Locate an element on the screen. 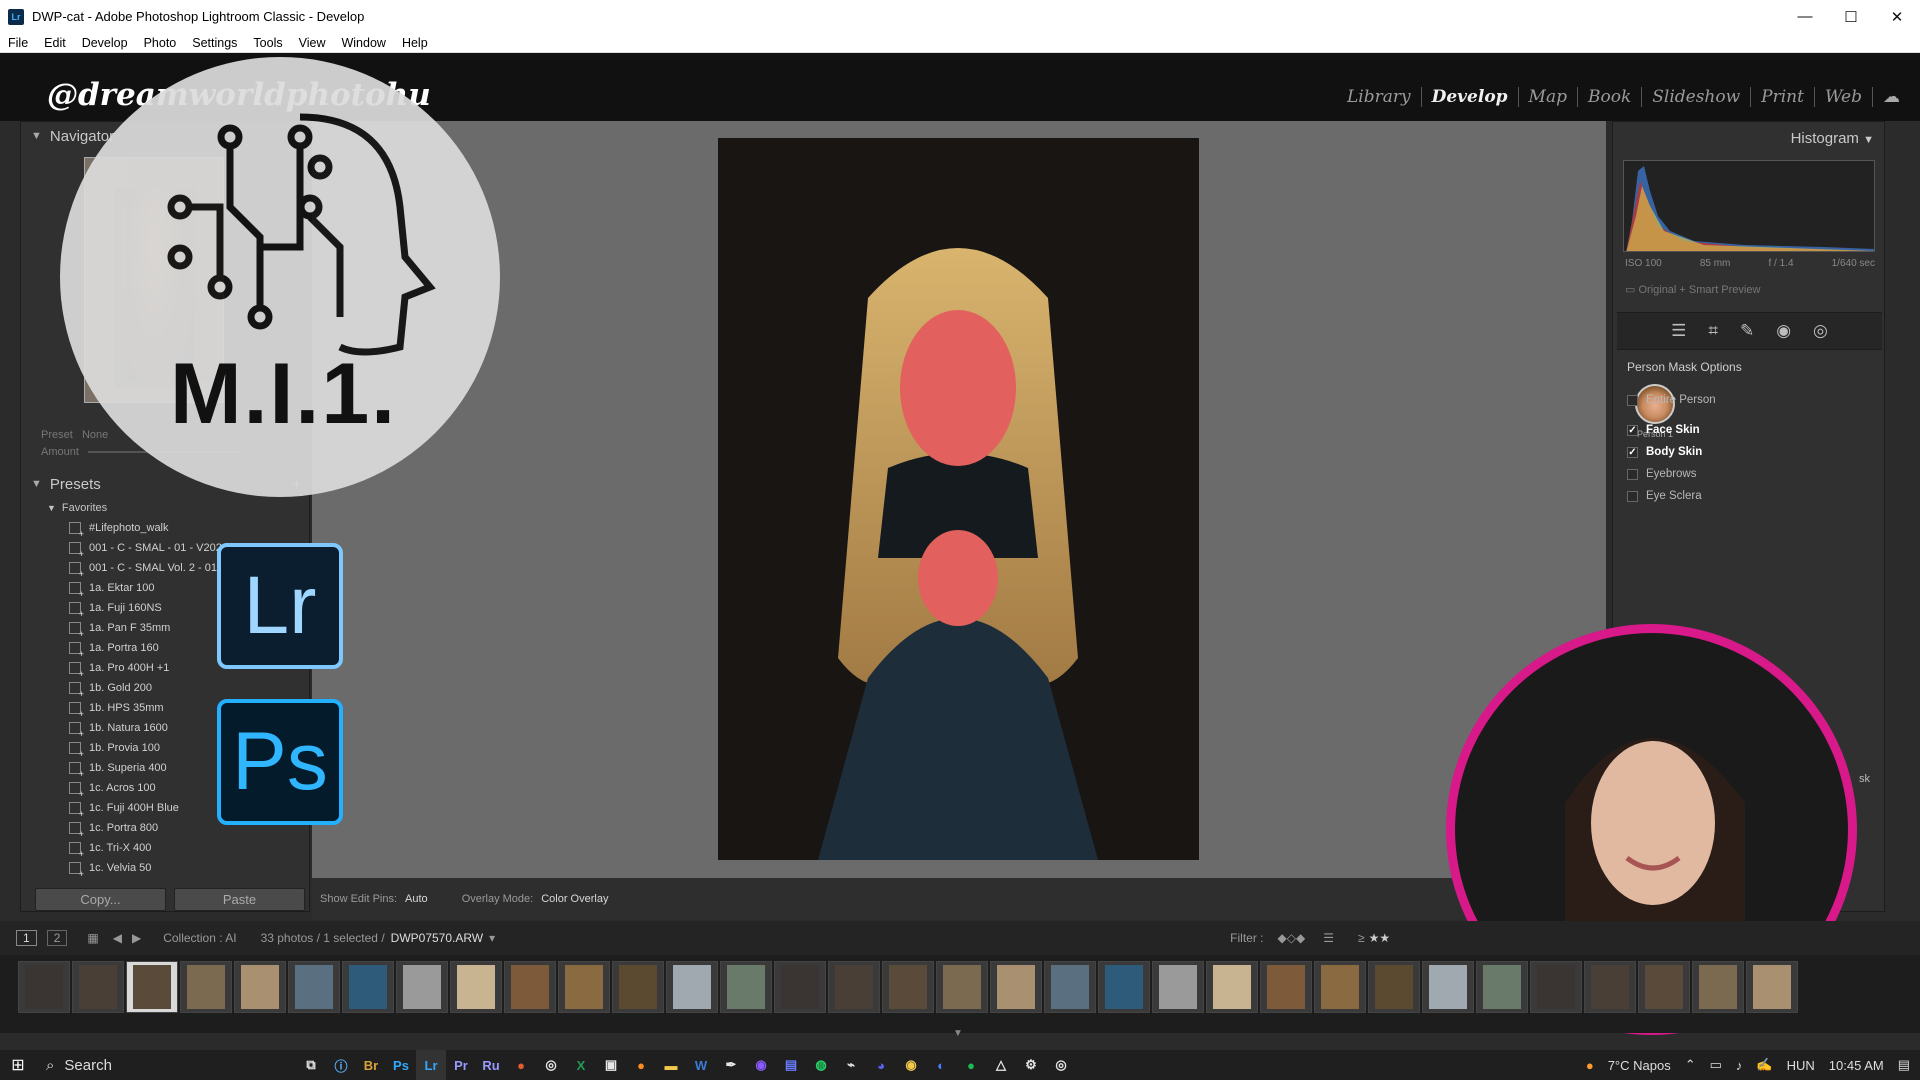 This screenshot has height=1080, width=1920. favorites-group: ▼ Favorites is located at coordinates (179, 508).